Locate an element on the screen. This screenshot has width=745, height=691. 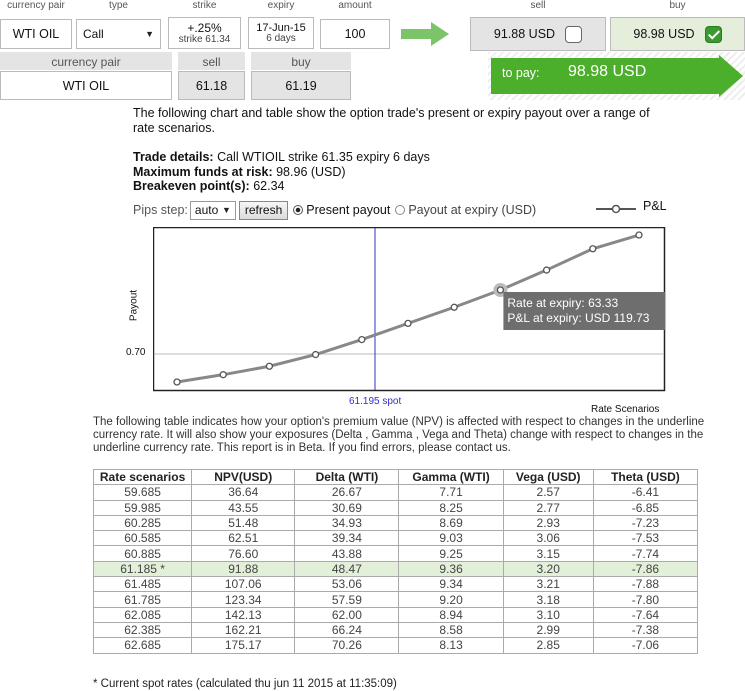
table-cell: 62.085 is located at coordinates (142, 614).